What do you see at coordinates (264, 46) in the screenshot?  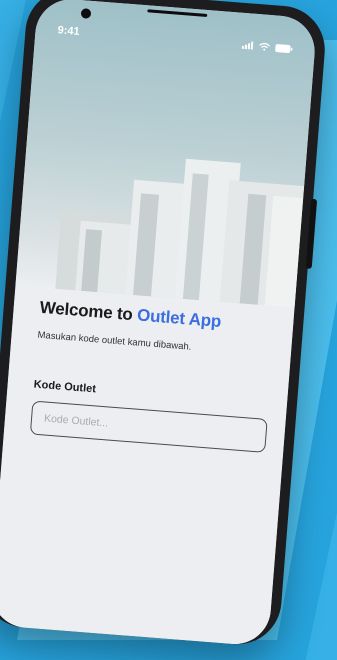 I see `wifi-icon` at bounding box center [264, 46].